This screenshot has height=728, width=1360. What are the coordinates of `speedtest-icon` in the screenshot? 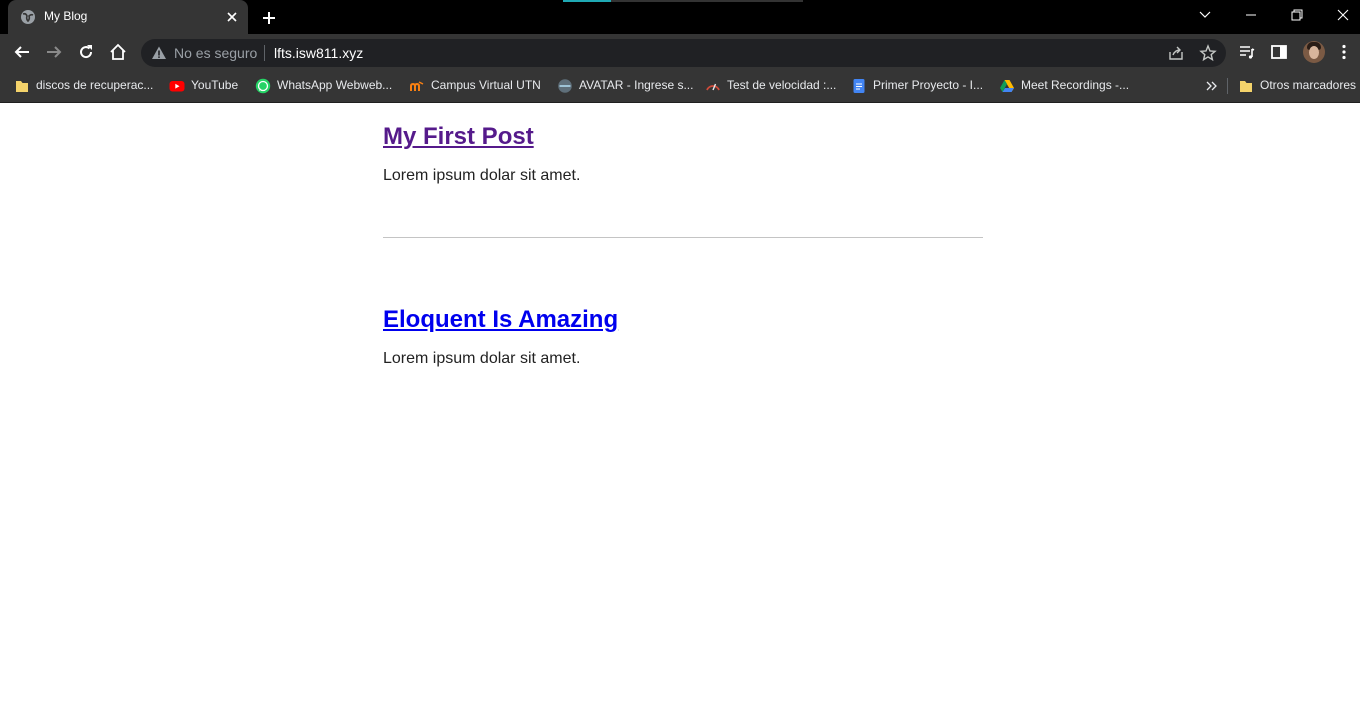 It's located at (713, 87).